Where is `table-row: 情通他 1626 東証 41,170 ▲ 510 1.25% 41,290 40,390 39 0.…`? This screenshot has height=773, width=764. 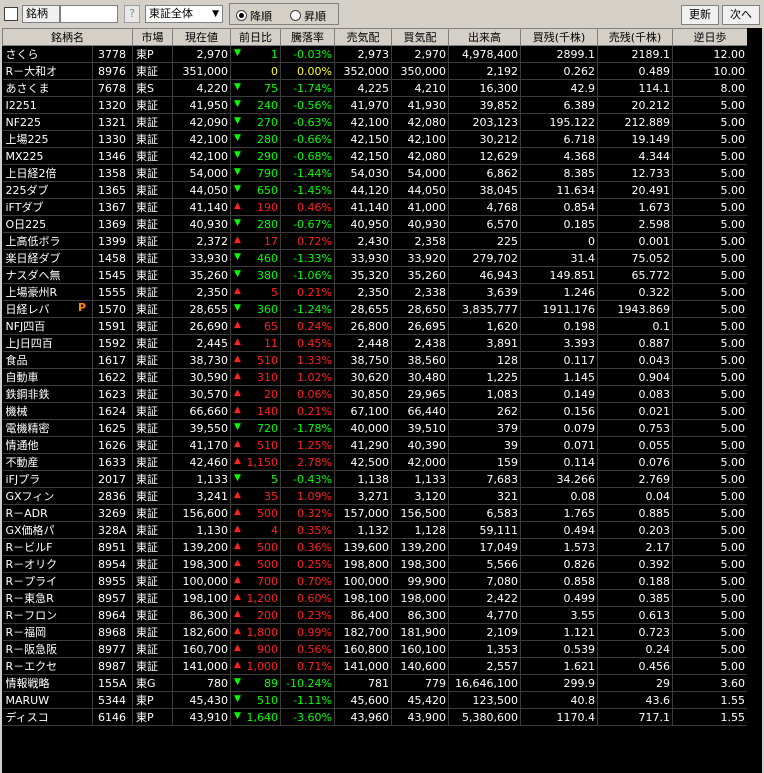 table-row: 情通他 1626 東証 41,170 ▲ 510 1.25% 41,290 40,390 39 0.… is located at coordinates (375, 445).